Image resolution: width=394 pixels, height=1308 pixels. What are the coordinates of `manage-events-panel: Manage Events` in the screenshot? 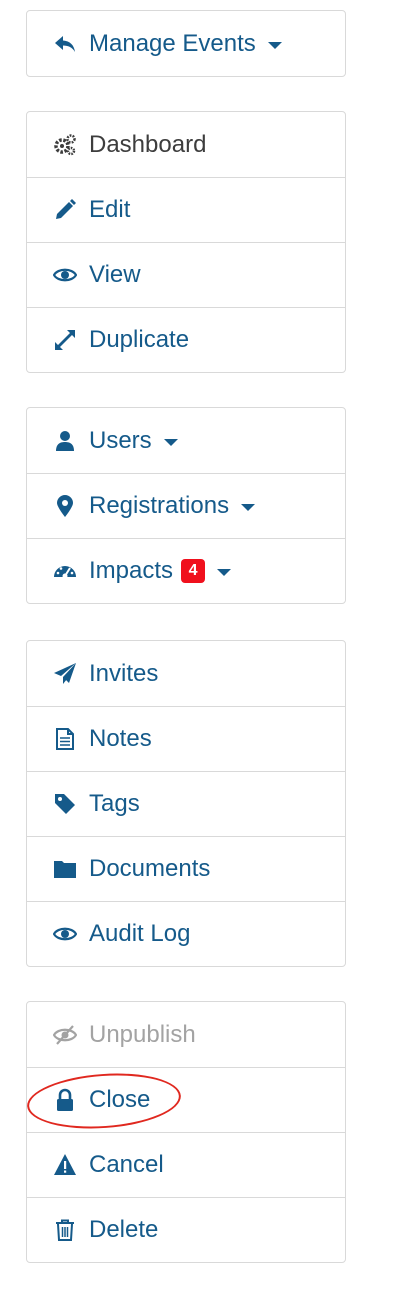 It's located at (186, 43).